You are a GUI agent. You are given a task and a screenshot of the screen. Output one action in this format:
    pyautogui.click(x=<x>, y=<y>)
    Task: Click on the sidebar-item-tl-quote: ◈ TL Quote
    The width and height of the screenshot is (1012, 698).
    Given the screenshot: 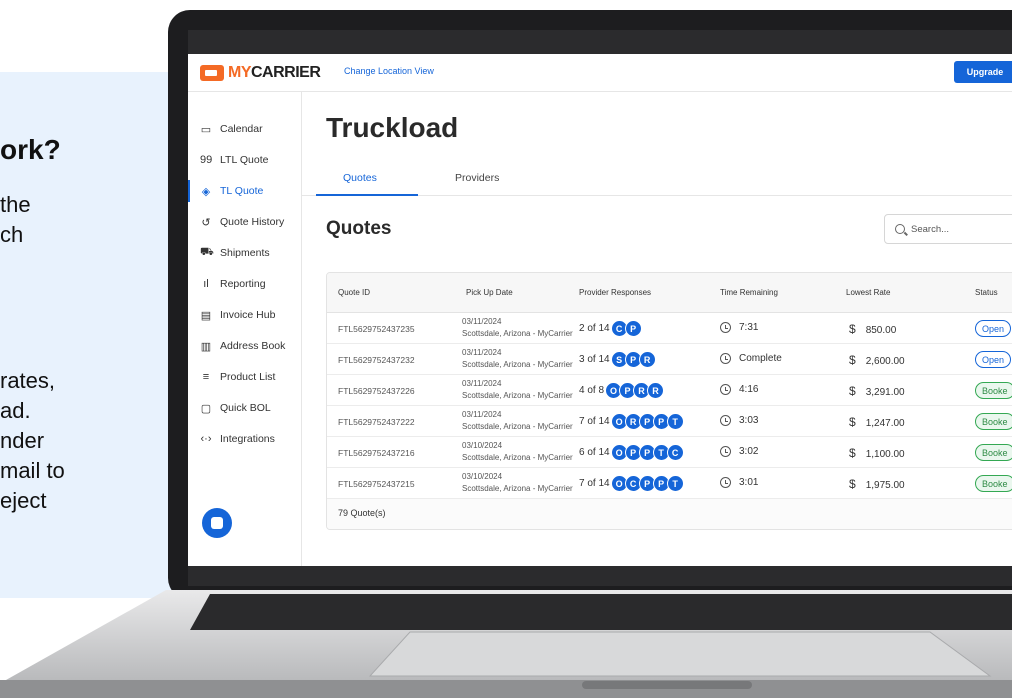 What is the action you would take?
    pyautogui.click(x=245, y=191)
    